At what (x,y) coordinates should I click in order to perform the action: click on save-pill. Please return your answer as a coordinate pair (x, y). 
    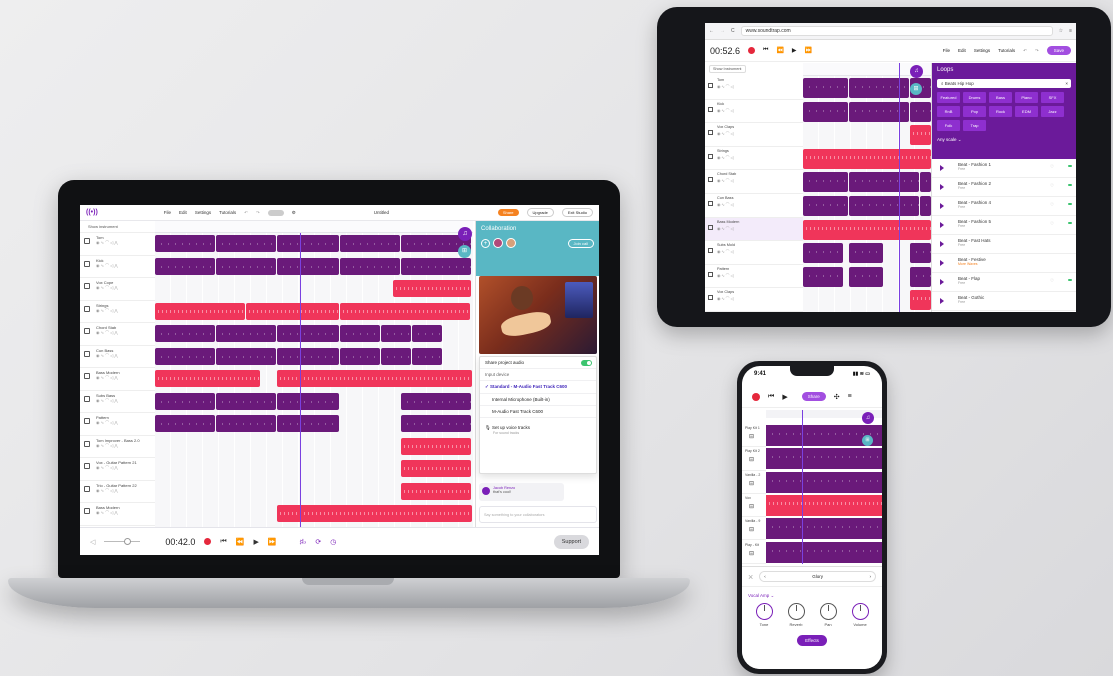
    Looking at the image, I should click on (275, 212).